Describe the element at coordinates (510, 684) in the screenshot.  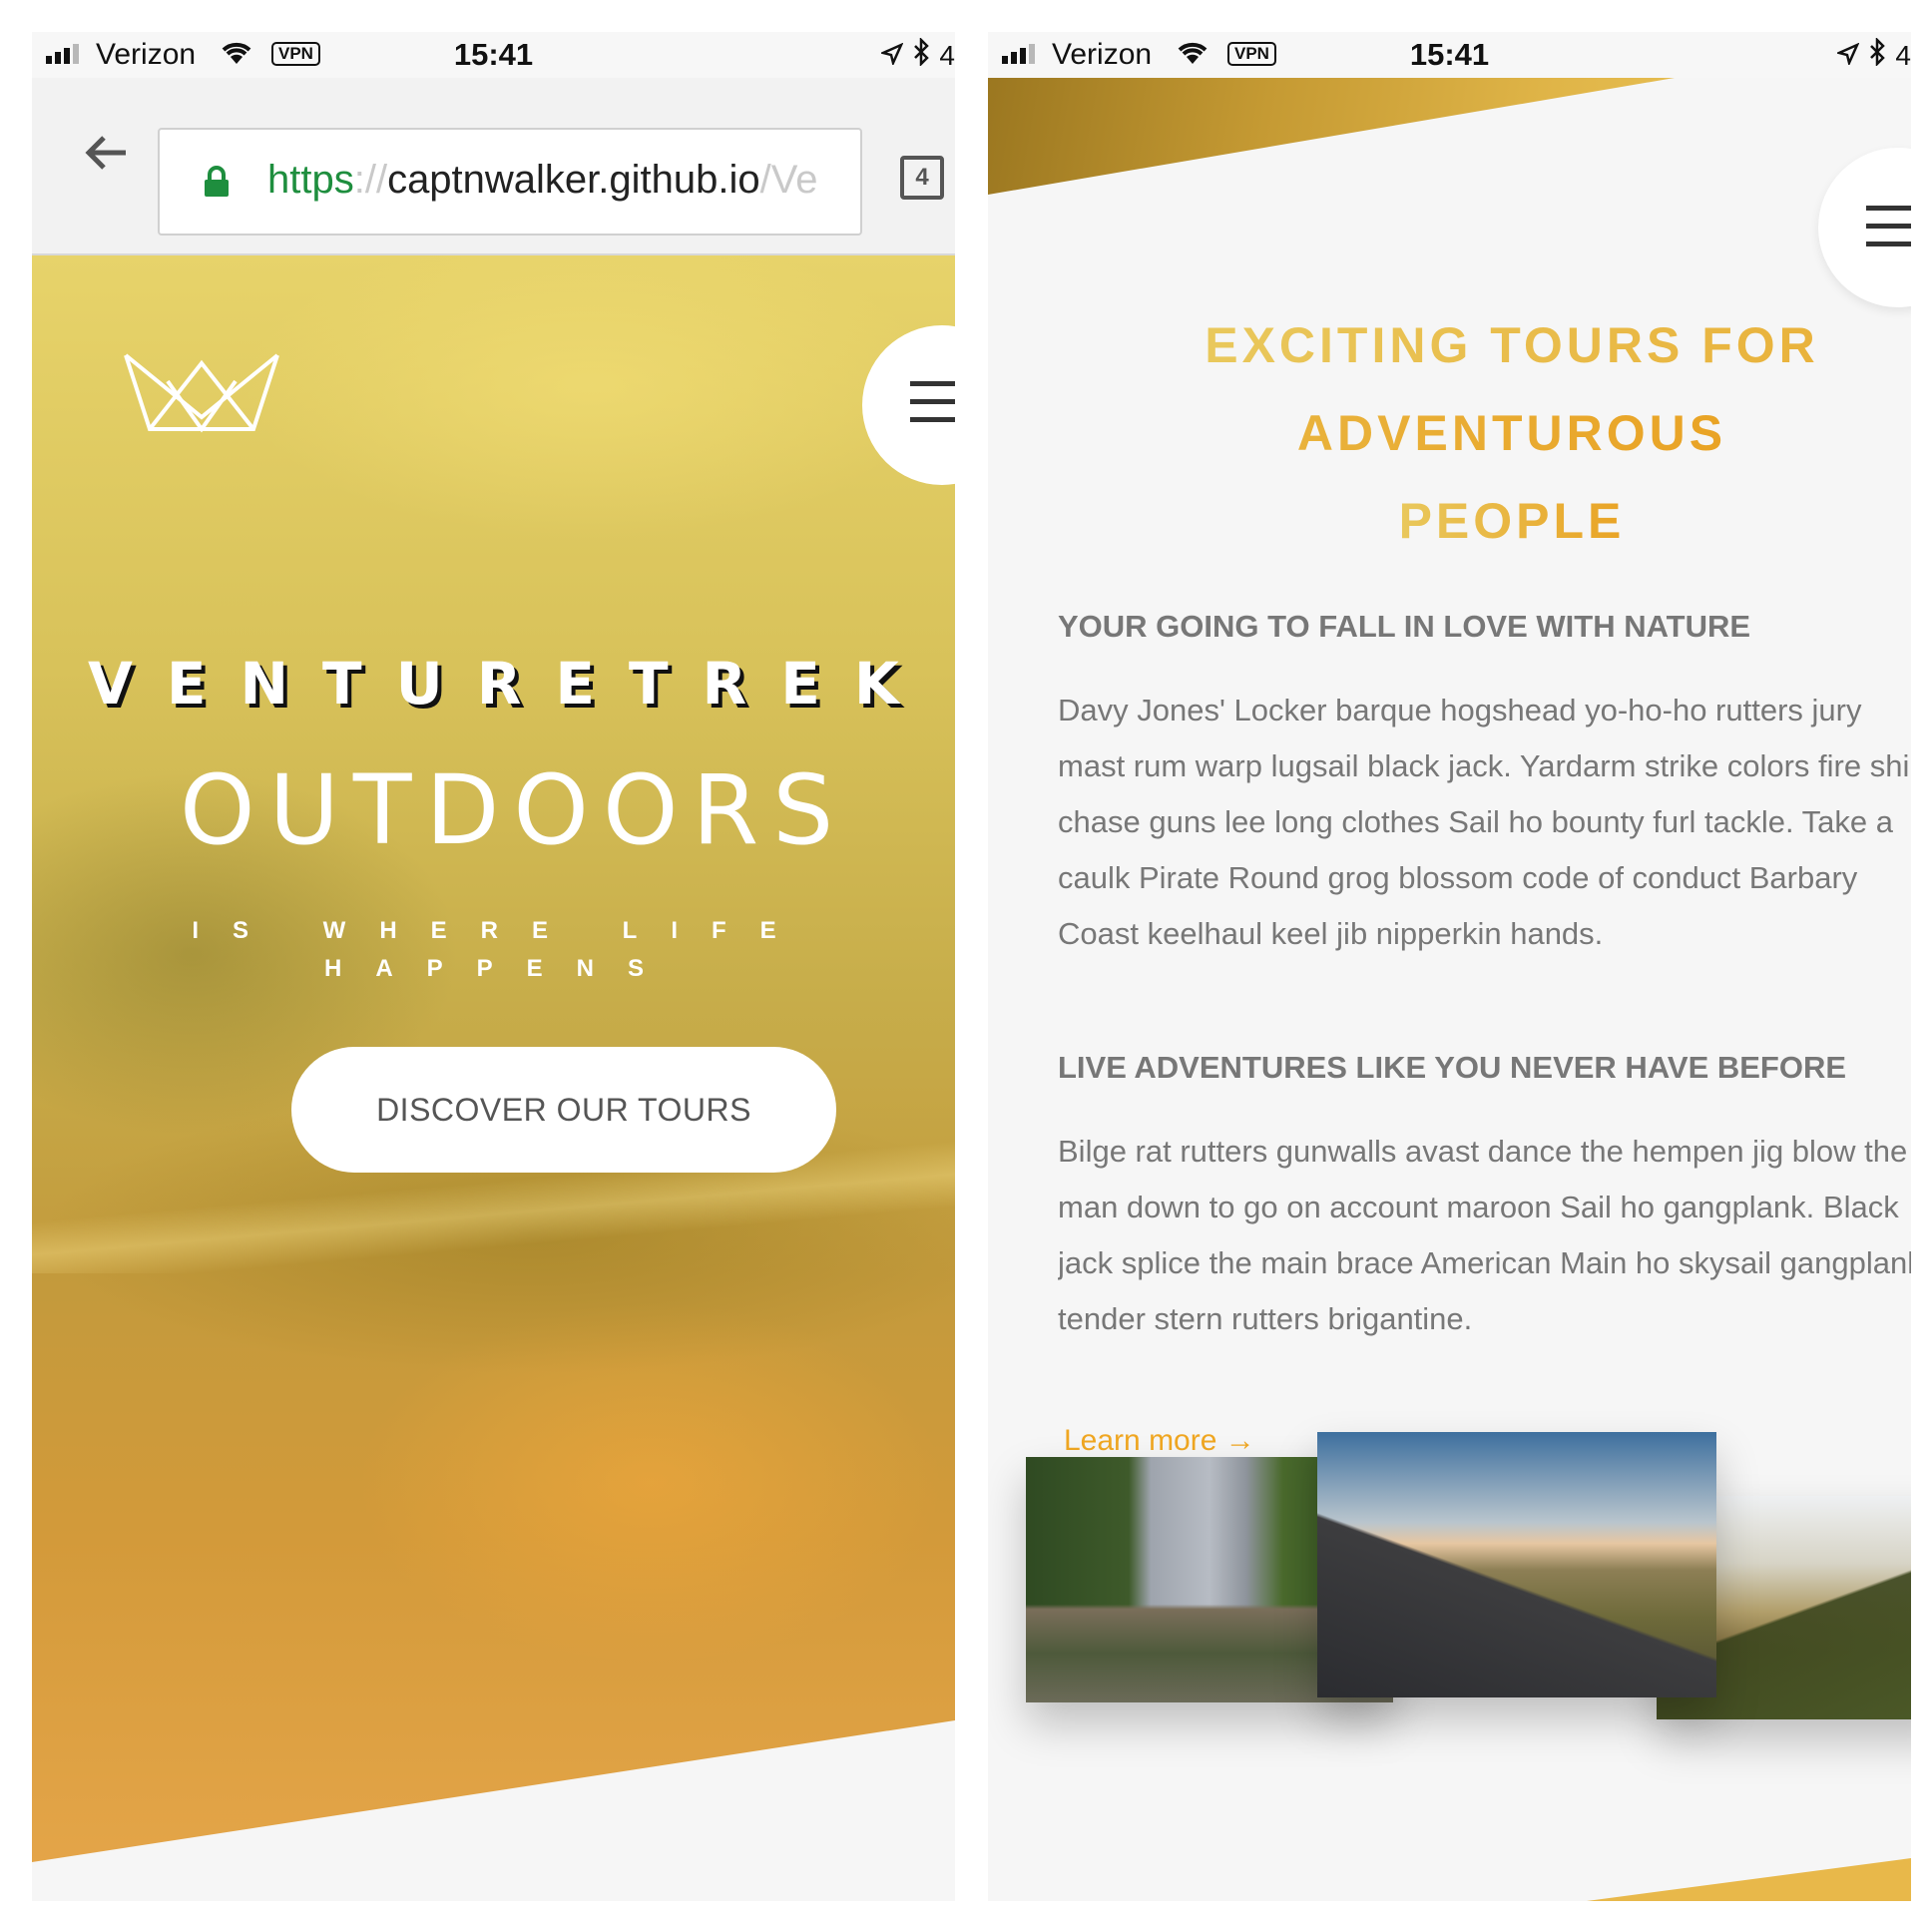
I see `brand-name: VENTURETREK` at that location.